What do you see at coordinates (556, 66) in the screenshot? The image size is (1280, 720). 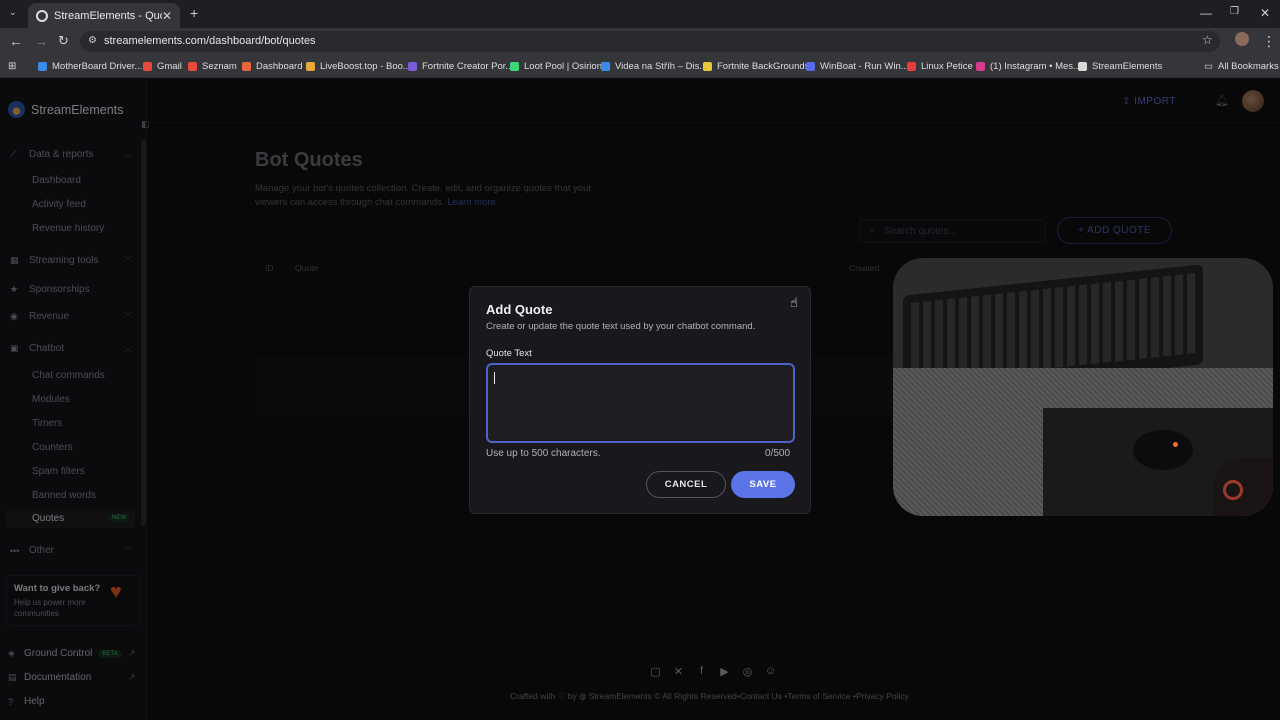 I see `bookmark-item: Loot Pool | Osirion` at bounding box center [556, 66].